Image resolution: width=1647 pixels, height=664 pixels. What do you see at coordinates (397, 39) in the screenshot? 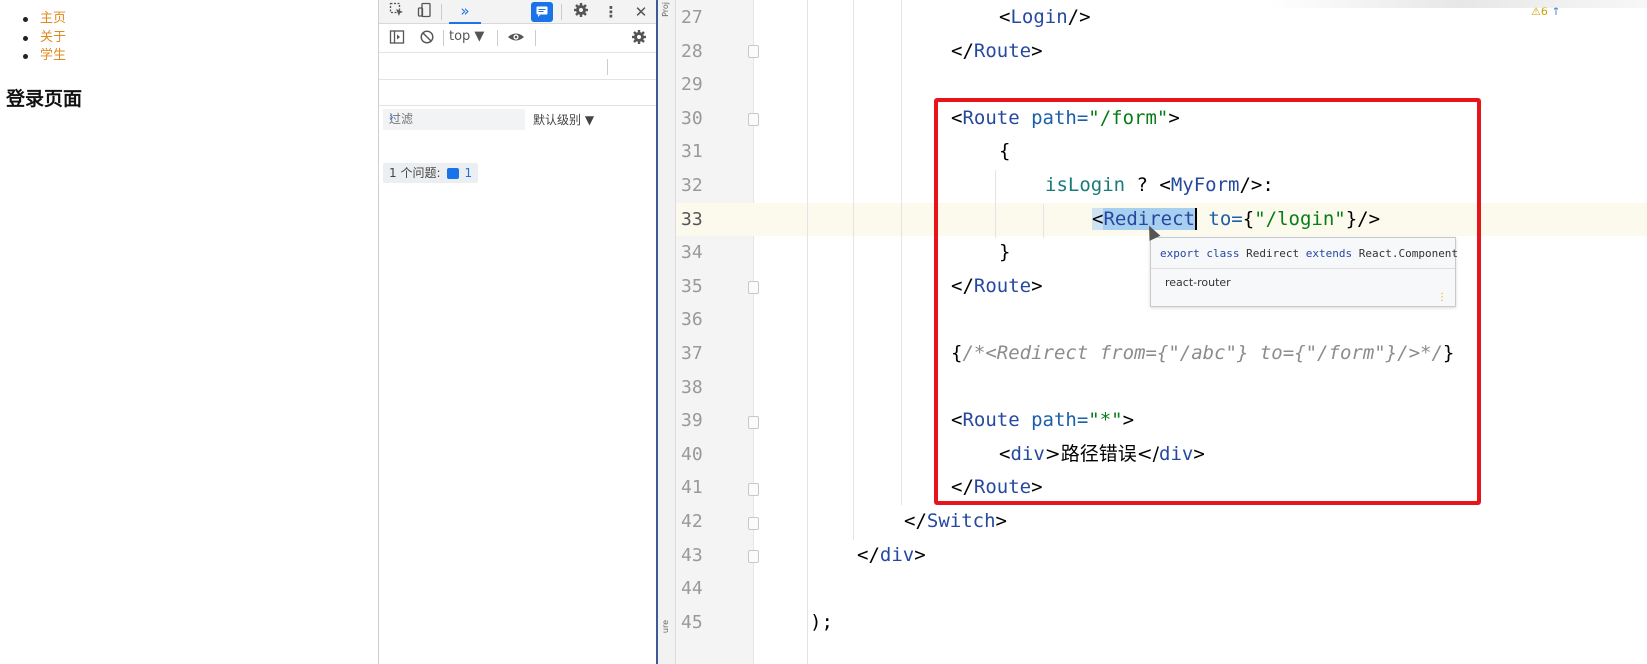
I see `sidebar-icon` at bounding box center [397, 39].